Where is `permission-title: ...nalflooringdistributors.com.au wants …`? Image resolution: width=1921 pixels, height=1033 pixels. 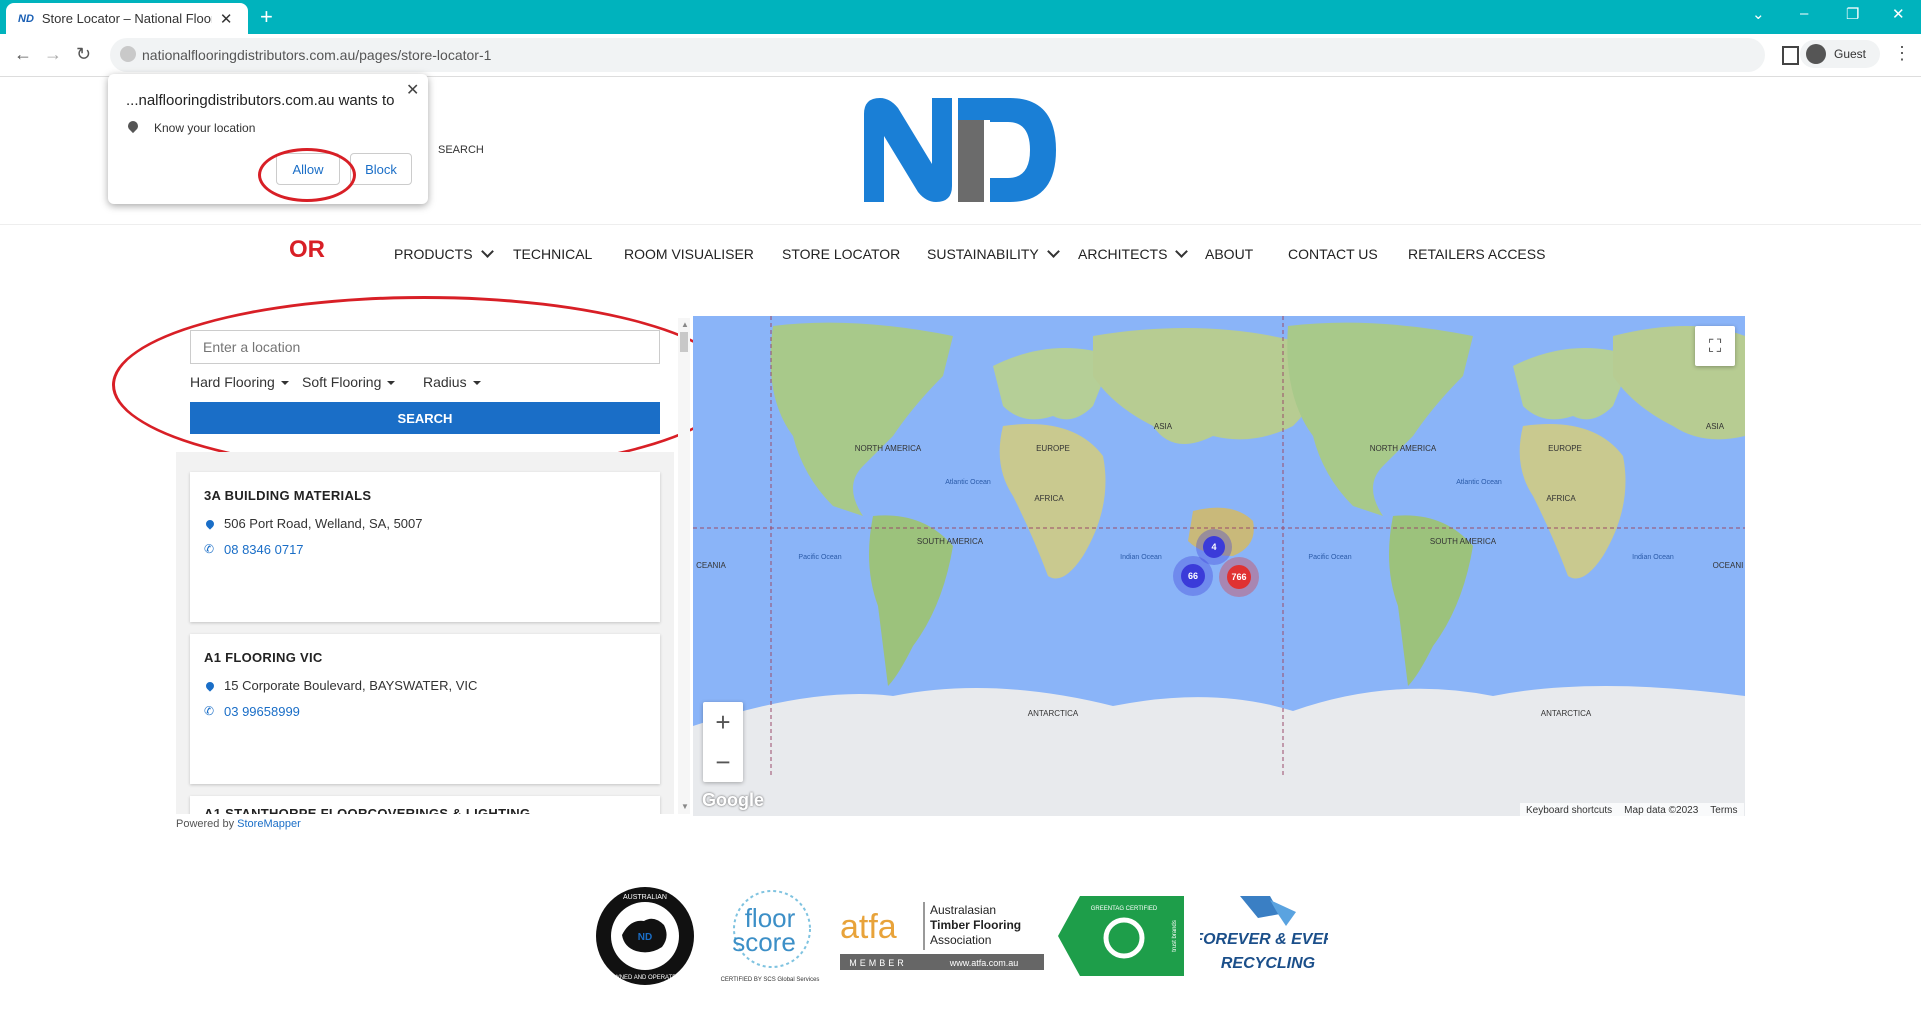 permission-title: ...nalflooringdistributors.com.au wants … is located at coordinates (260, 100).